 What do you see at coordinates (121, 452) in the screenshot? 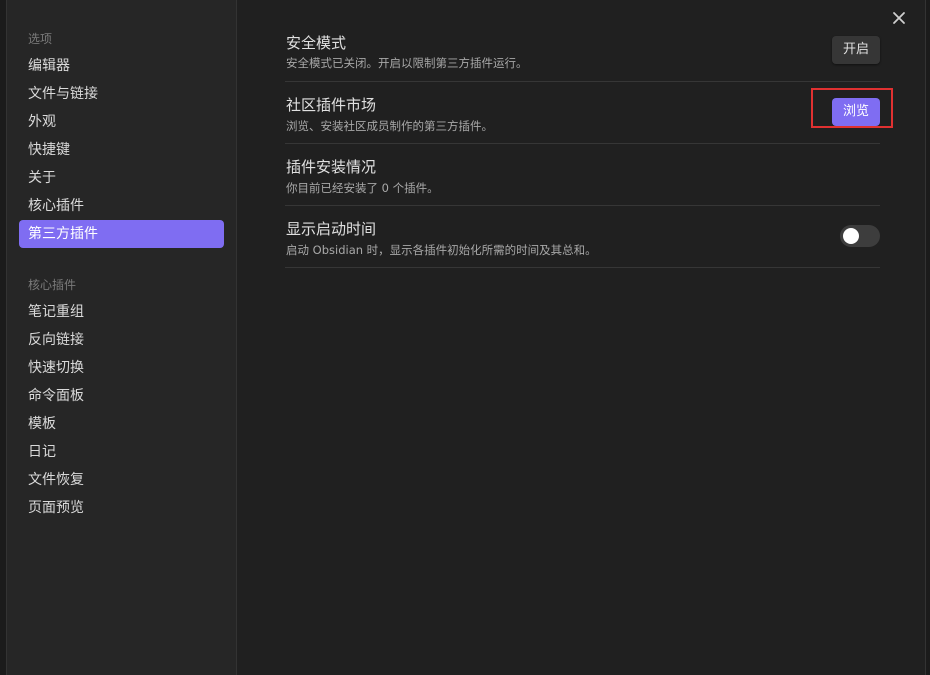
I see `sidebar-item-daily-notes: 日记` at bounding box center [121, 452].